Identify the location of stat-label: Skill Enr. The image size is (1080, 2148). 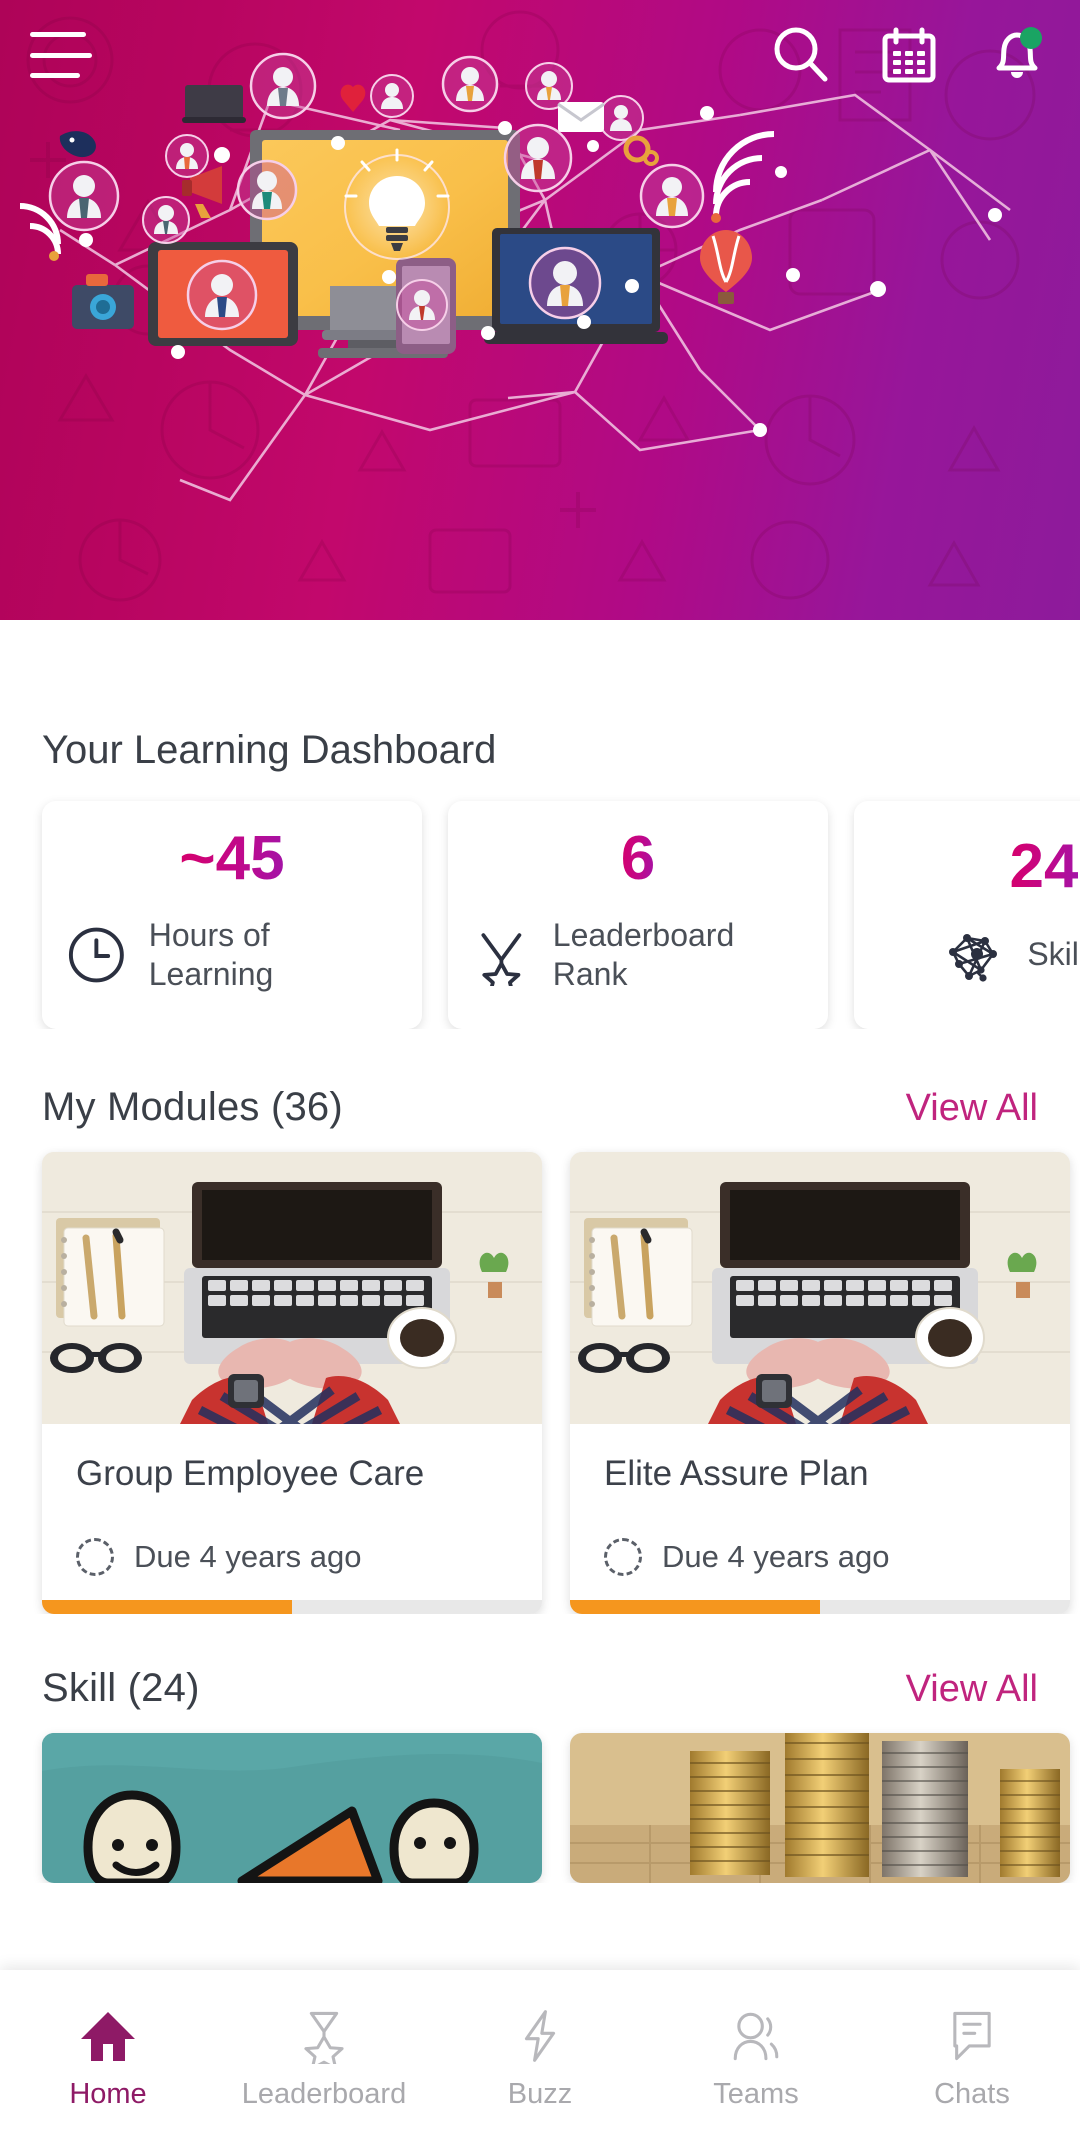
(1053, 954).